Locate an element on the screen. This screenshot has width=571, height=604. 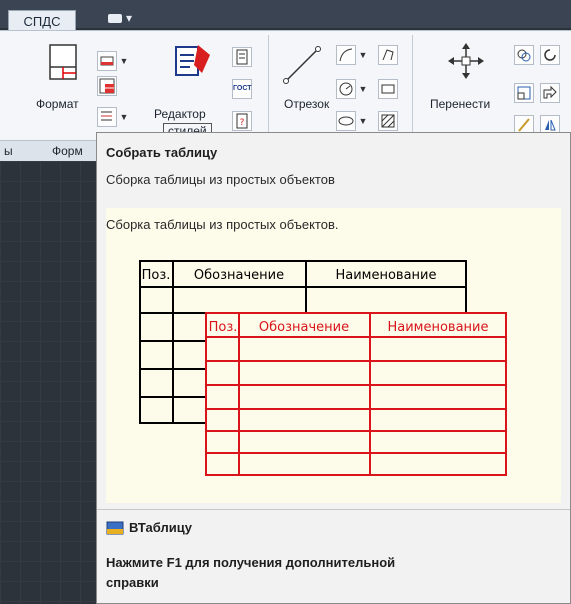
arc-icon is located at coordinates (346, 55).